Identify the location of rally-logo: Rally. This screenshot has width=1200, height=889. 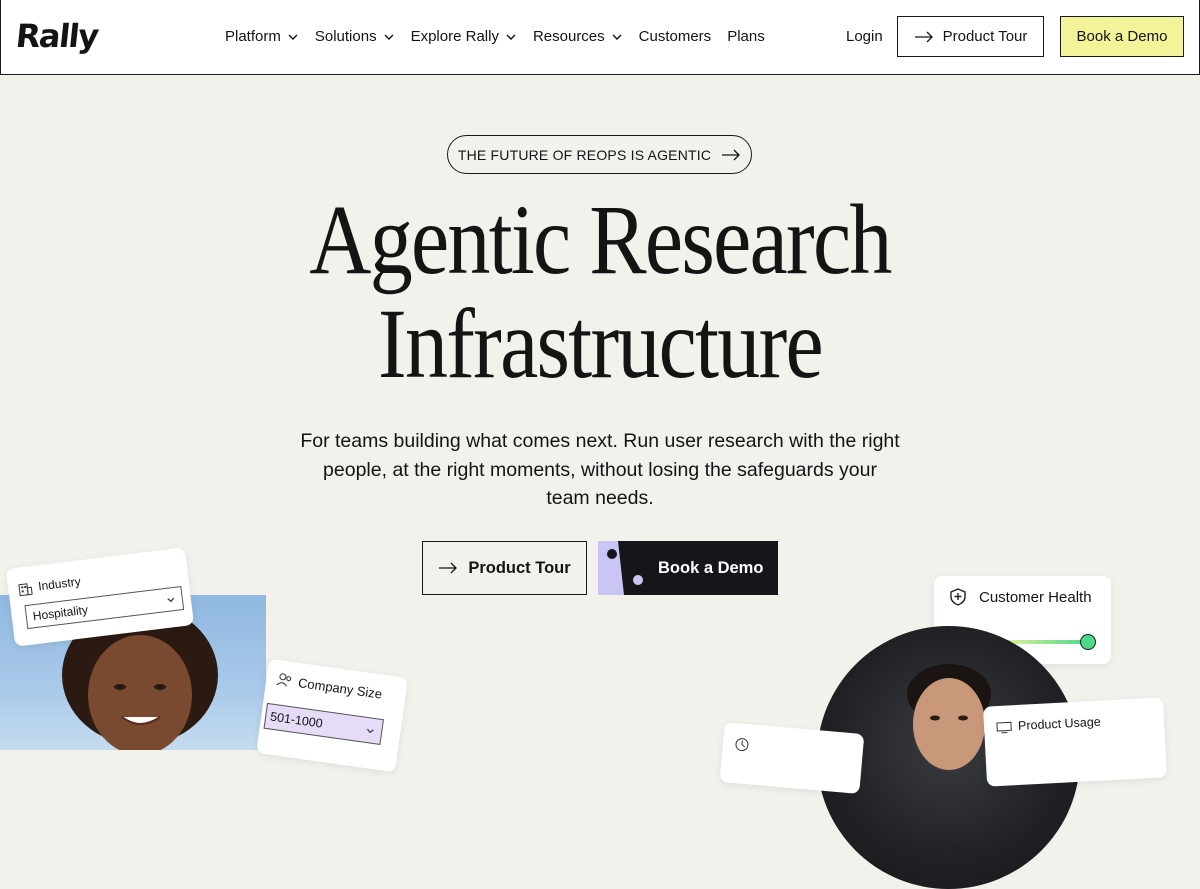
(57, 36).